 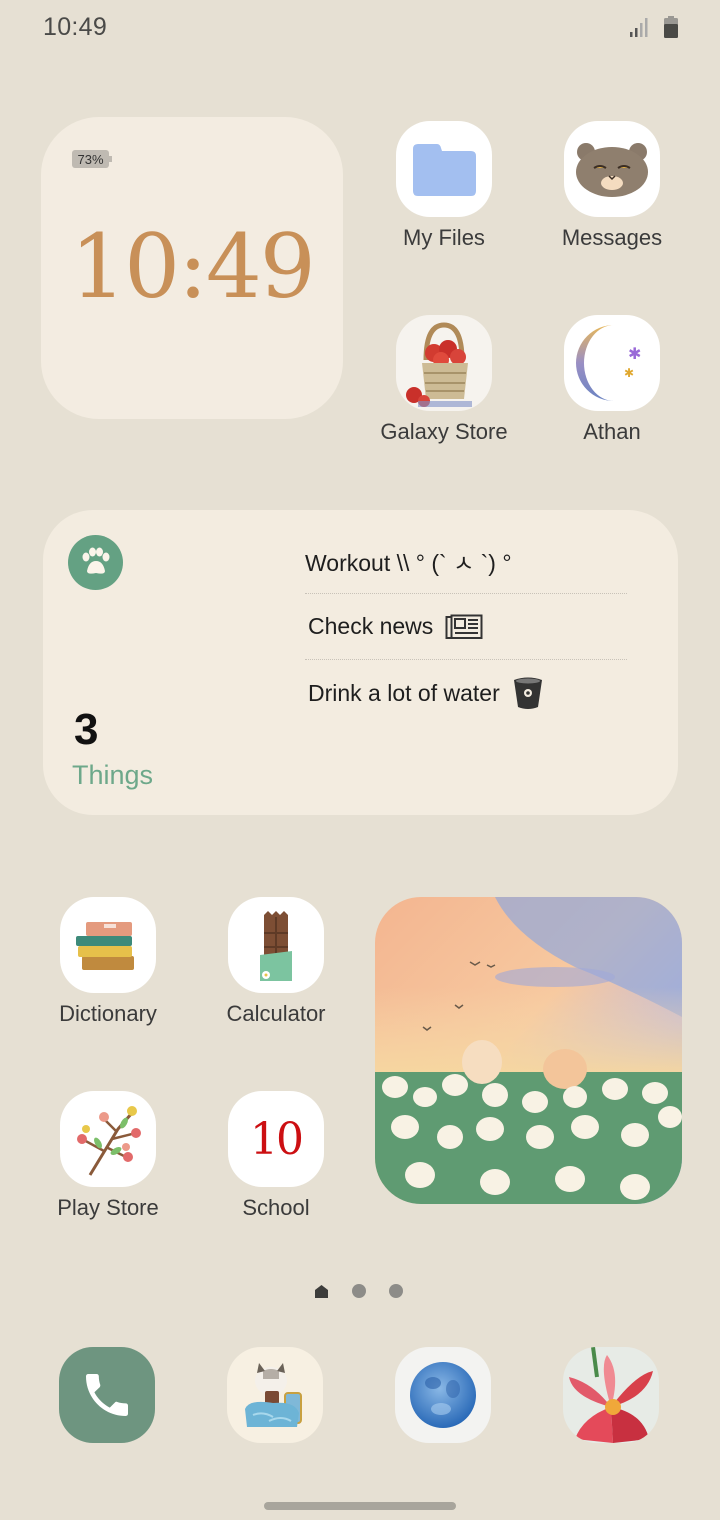 I want to click on score-ten-icon: 10, so click(x=276, y=1139).